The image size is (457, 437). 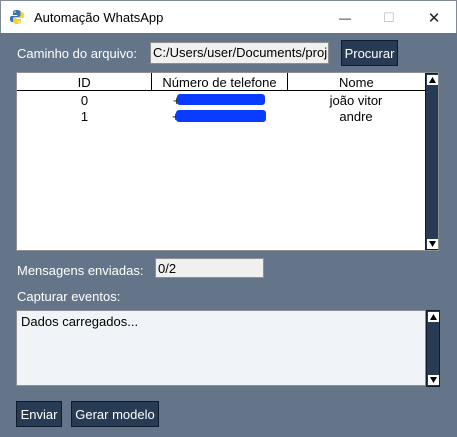 I want to click on table-header: ID Número de telefone Nome, so click(x=221, y=82).